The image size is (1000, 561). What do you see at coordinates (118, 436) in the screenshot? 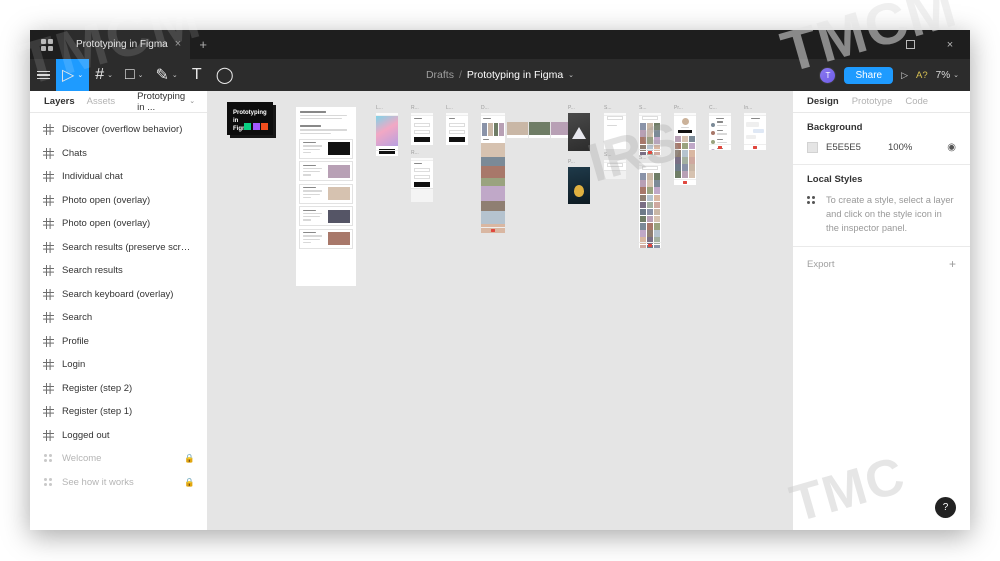
I see `layer-row: Logged out` at bounding box center [118, 436].